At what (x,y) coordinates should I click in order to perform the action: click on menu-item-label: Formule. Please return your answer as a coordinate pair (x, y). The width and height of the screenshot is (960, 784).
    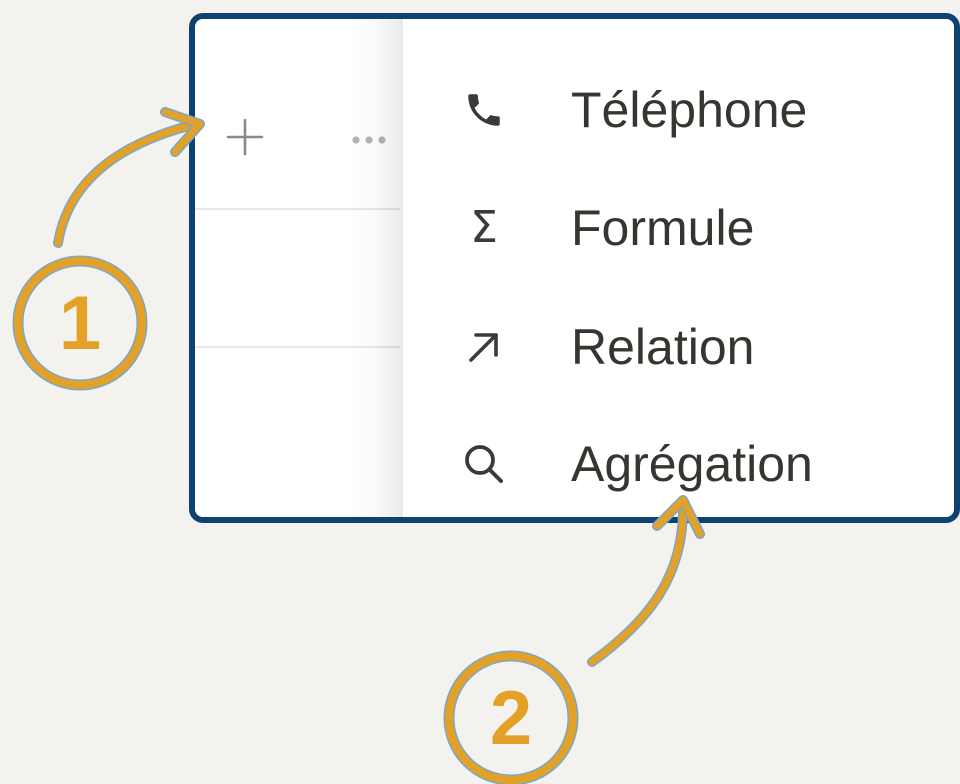
    Looking at the image, I should click on (663, 228).